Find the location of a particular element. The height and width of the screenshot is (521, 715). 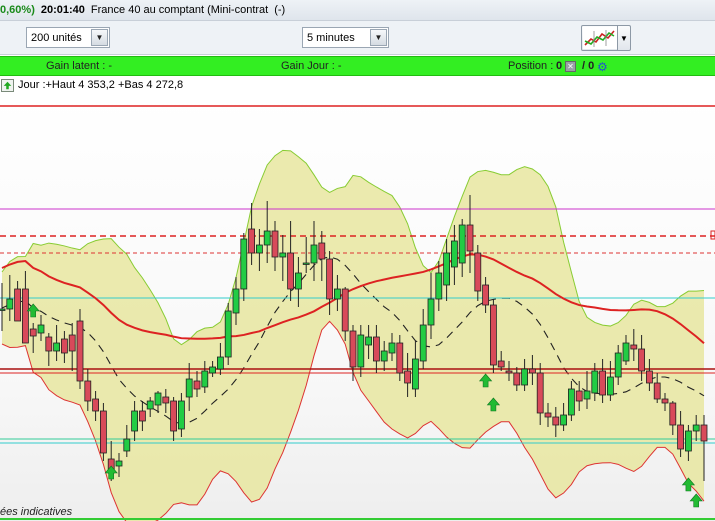

position-label: Position : is located at coordinates (531, 66).